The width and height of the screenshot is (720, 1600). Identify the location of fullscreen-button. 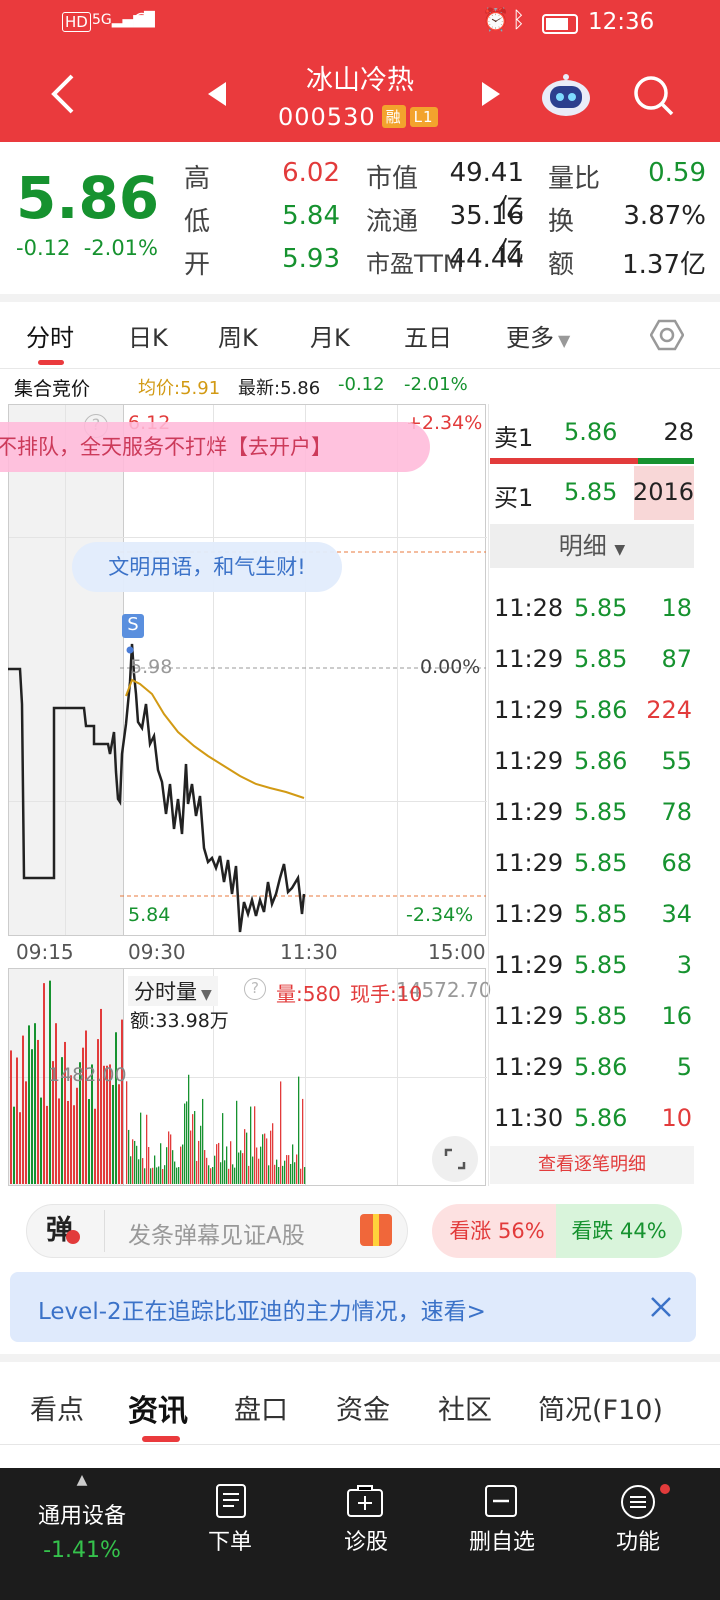
(455, 1159).